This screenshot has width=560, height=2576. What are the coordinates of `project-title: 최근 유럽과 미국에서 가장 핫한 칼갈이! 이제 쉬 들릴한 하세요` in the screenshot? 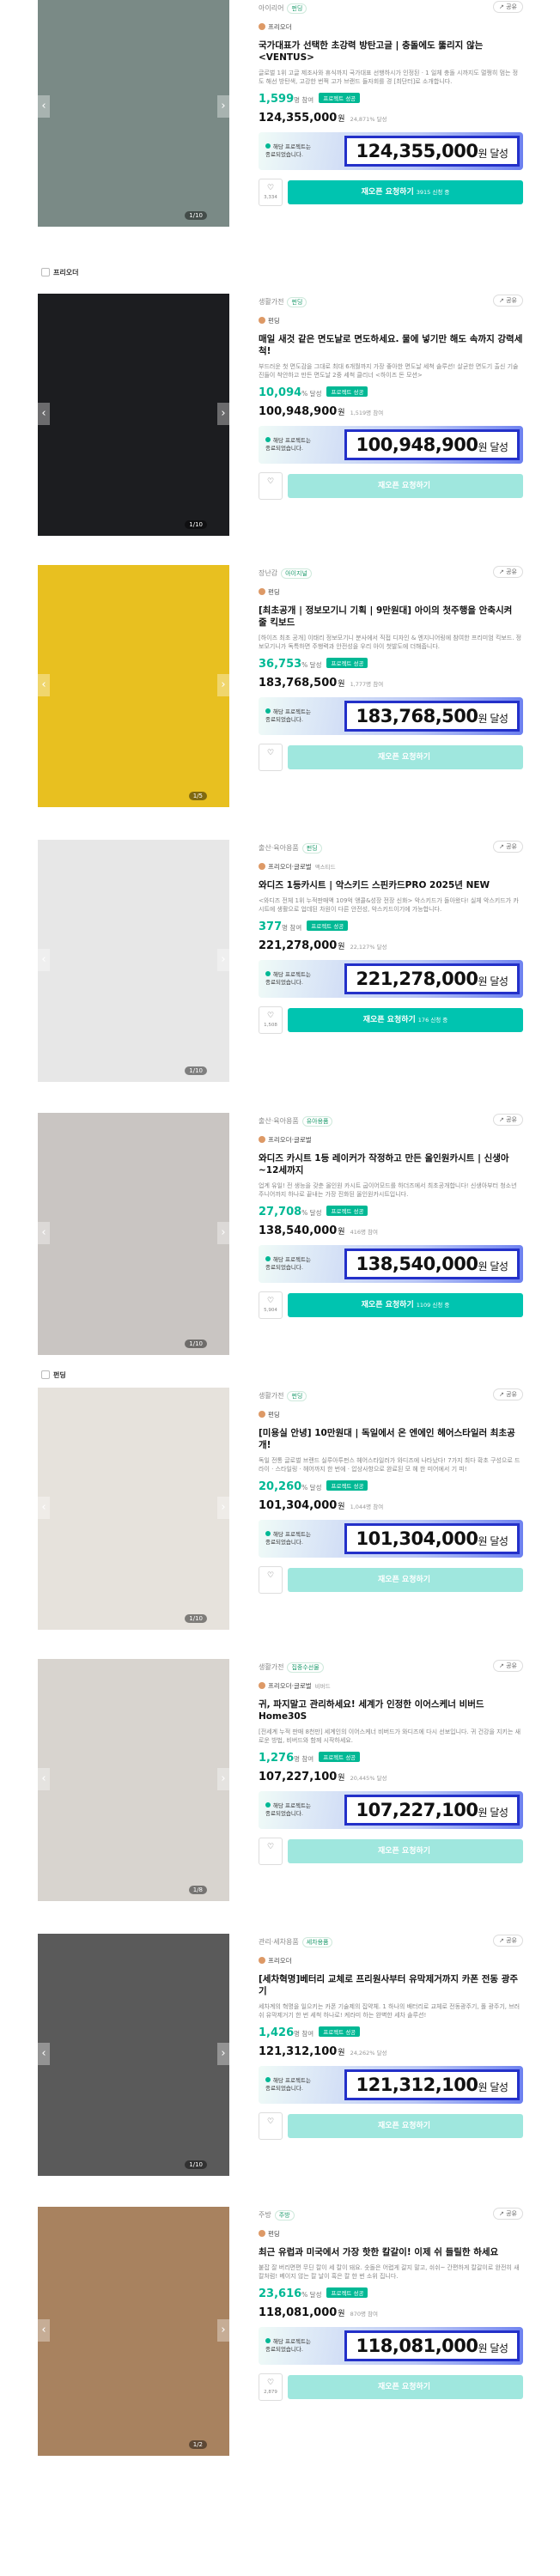 It's located at (391, 2252).